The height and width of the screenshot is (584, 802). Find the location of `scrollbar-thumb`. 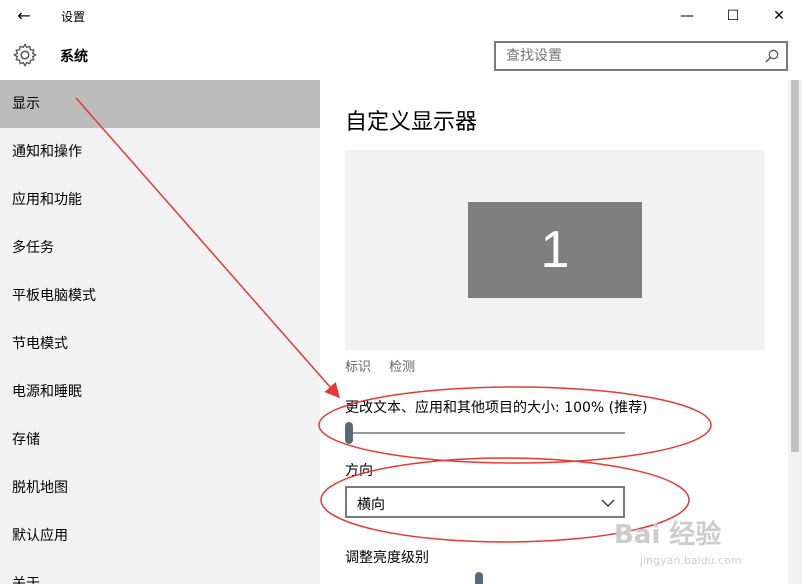

scrollbar-thumb is located at coordinates (795, 266).